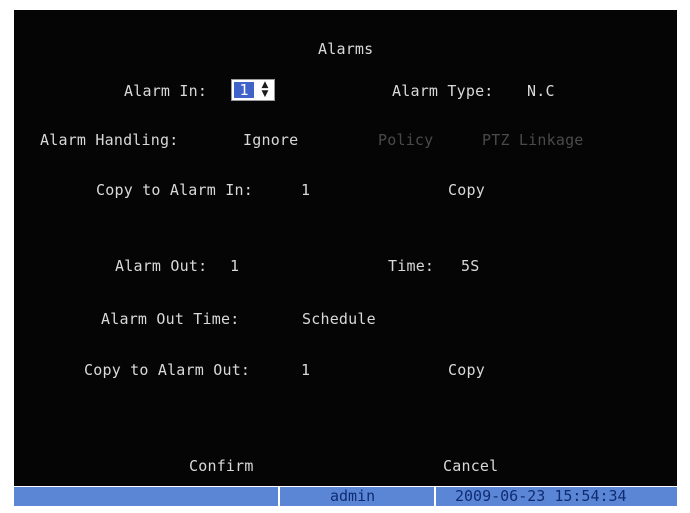  Describe the element at coordinates (305, 190) in the screenshot. I see `copy-alarm-in-value: 1` at that location.